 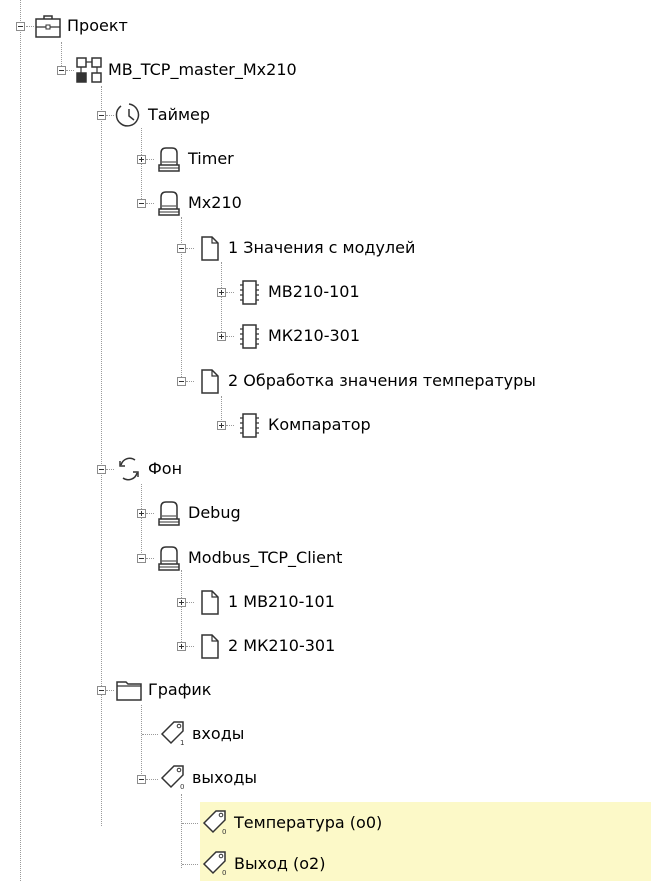 I want to click on tree-item-modbus-client: Modbus_TCP_Client, so click(x=265, y=558).